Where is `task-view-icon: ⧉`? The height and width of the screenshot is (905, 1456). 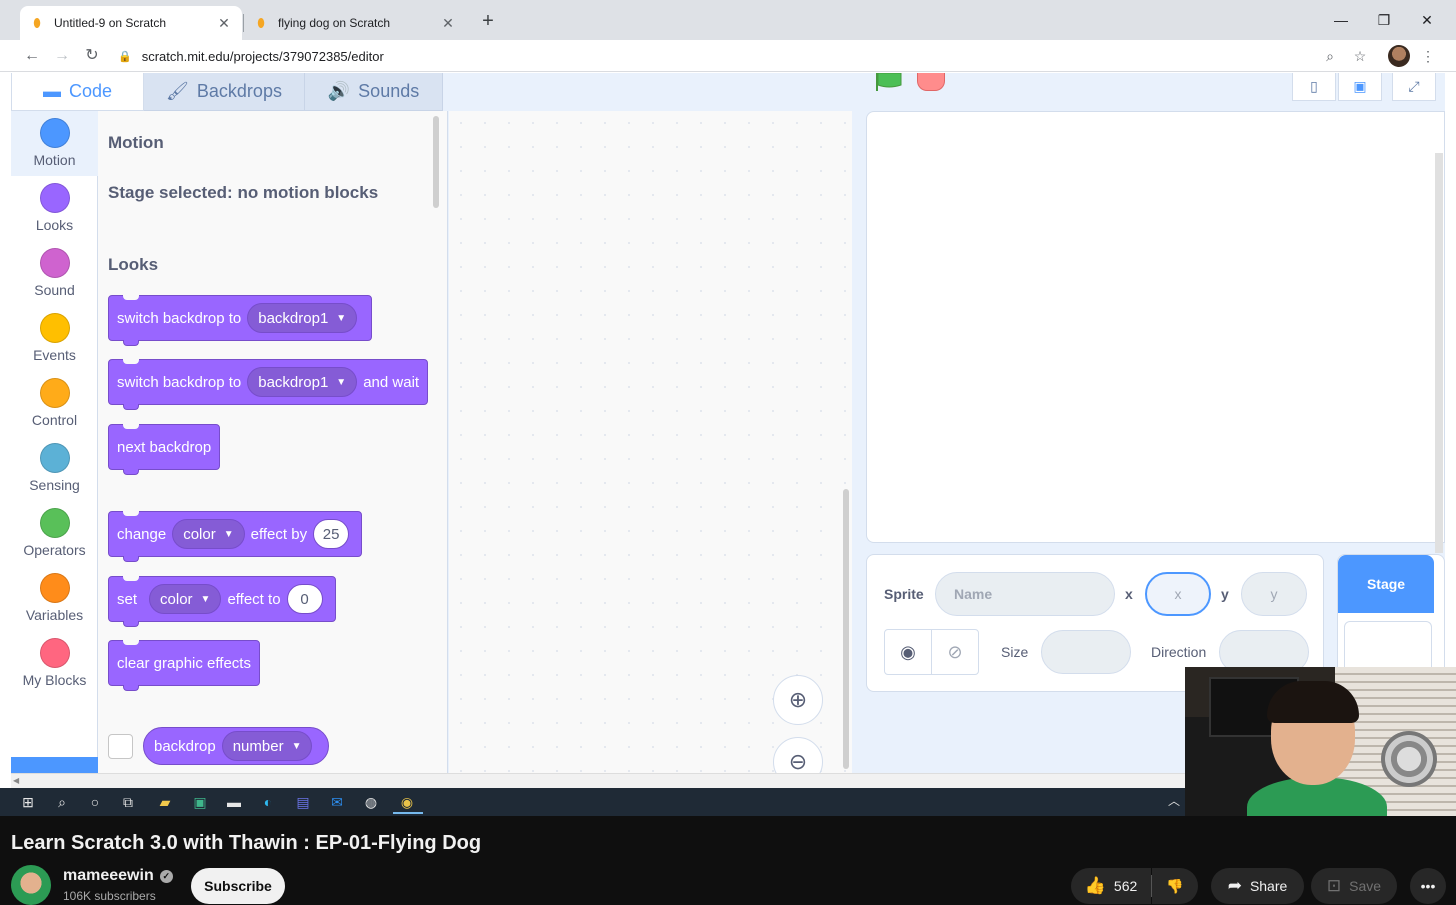 task-view-icon: ⧉ is located at coordinates (128, 802).